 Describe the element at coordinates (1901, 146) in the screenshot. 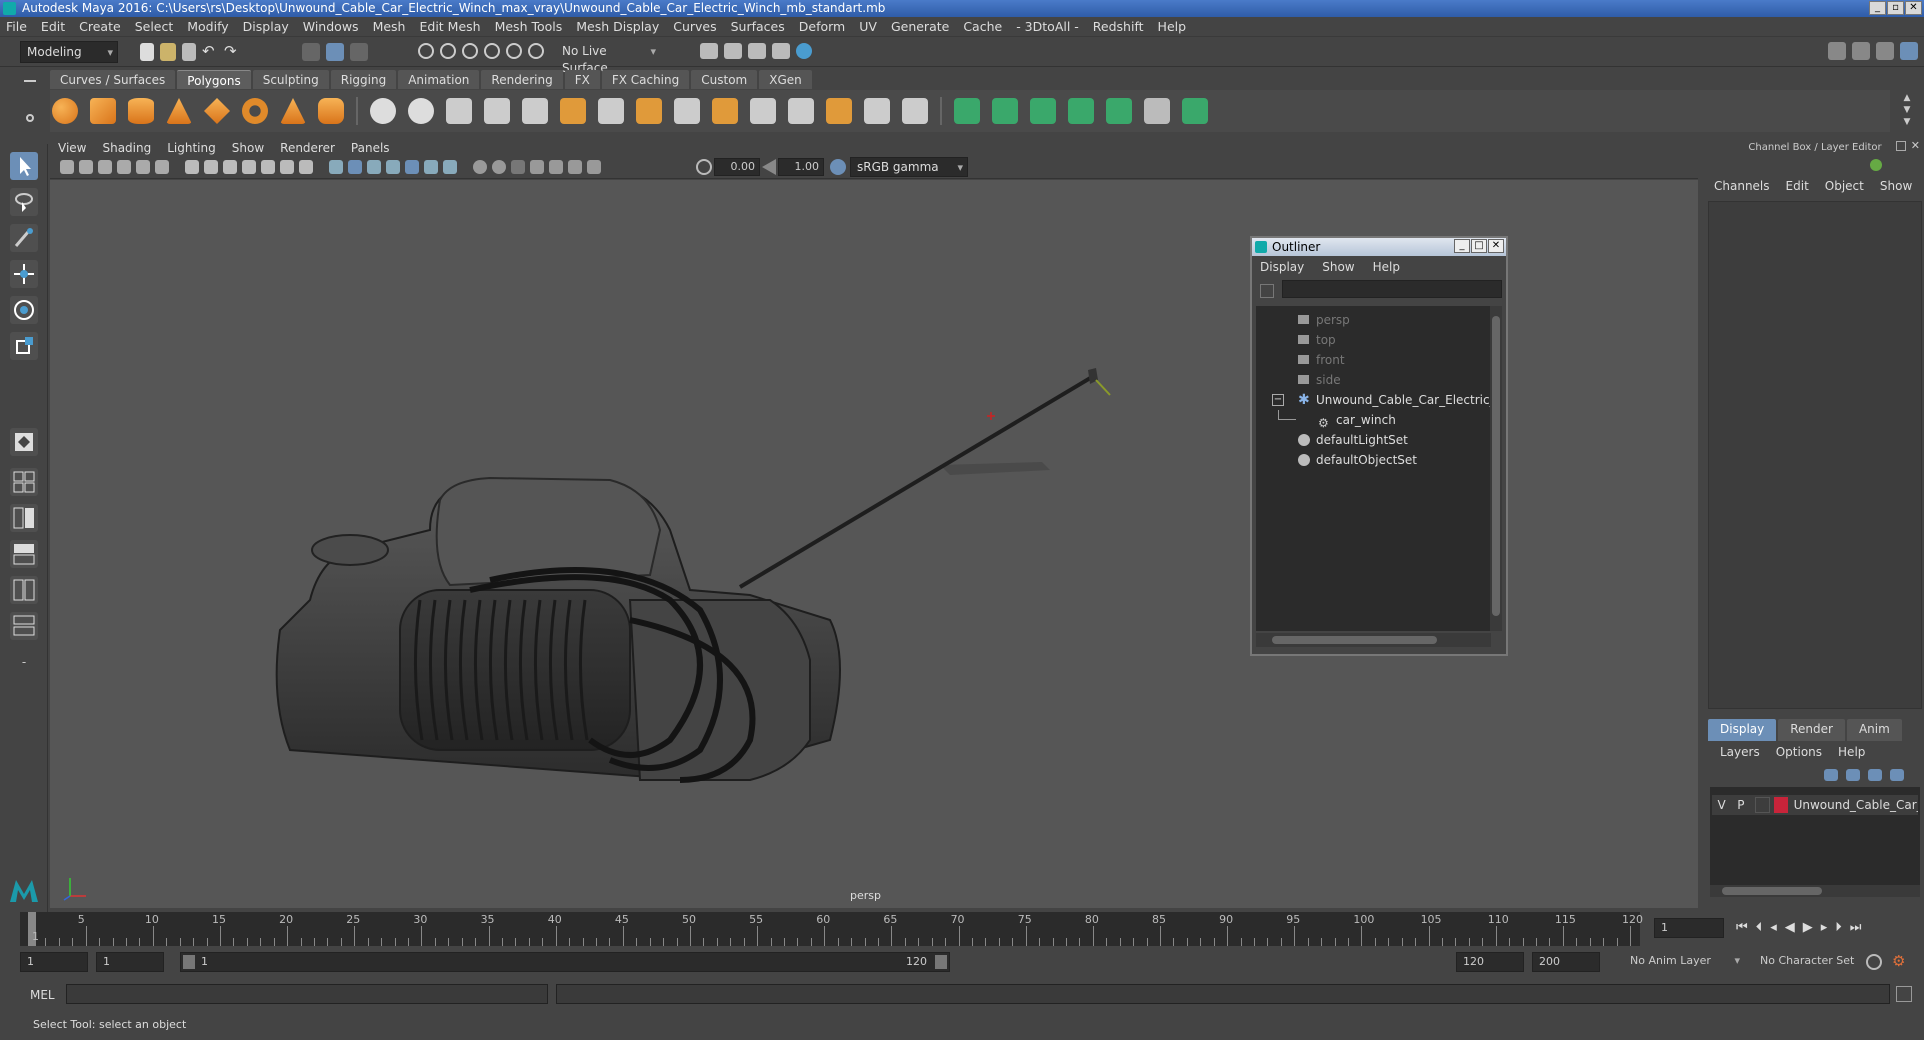

I see `panel-float-icon` at that location.